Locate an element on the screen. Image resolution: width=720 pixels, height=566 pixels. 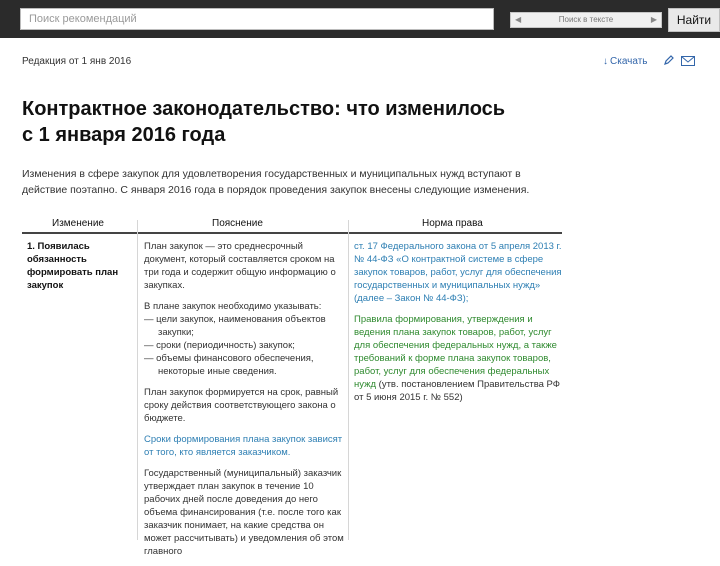
search-in-text-label: Поиск в тексте is located at coordinates (586, 19).